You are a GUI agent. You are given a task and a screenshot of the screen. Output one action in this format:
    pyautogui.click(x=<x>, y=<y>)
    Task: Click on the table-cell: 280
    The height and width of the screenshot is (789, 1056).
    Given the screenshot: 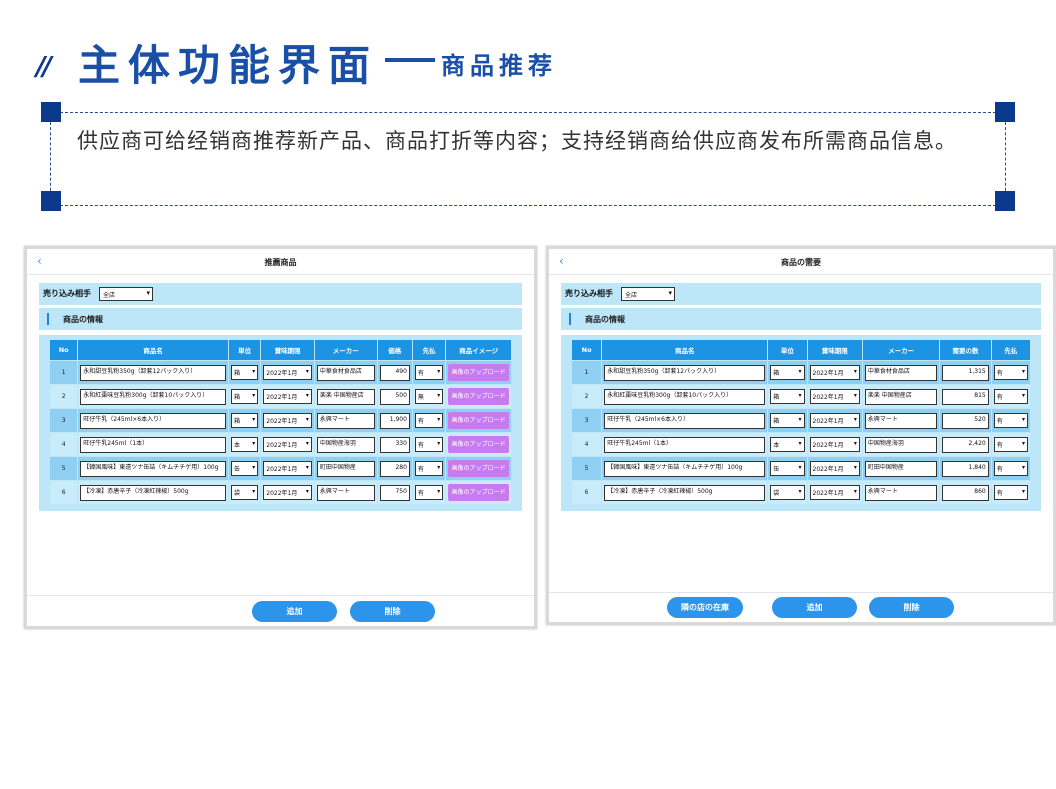 What is the action you would take?
    pyautogui.click(x=394, y=468)
    